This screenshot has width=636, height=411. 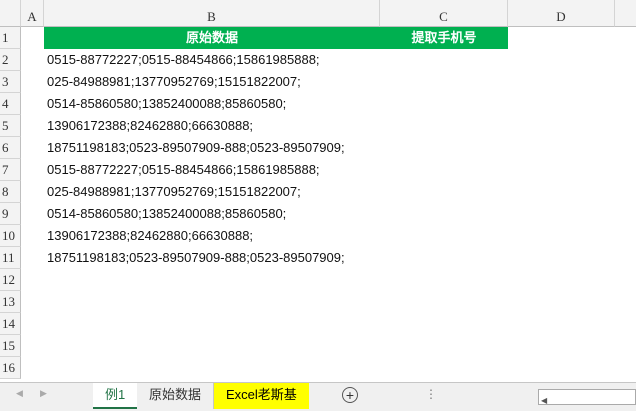 I want to click on select-all-corner, so click(x=10, y=13).